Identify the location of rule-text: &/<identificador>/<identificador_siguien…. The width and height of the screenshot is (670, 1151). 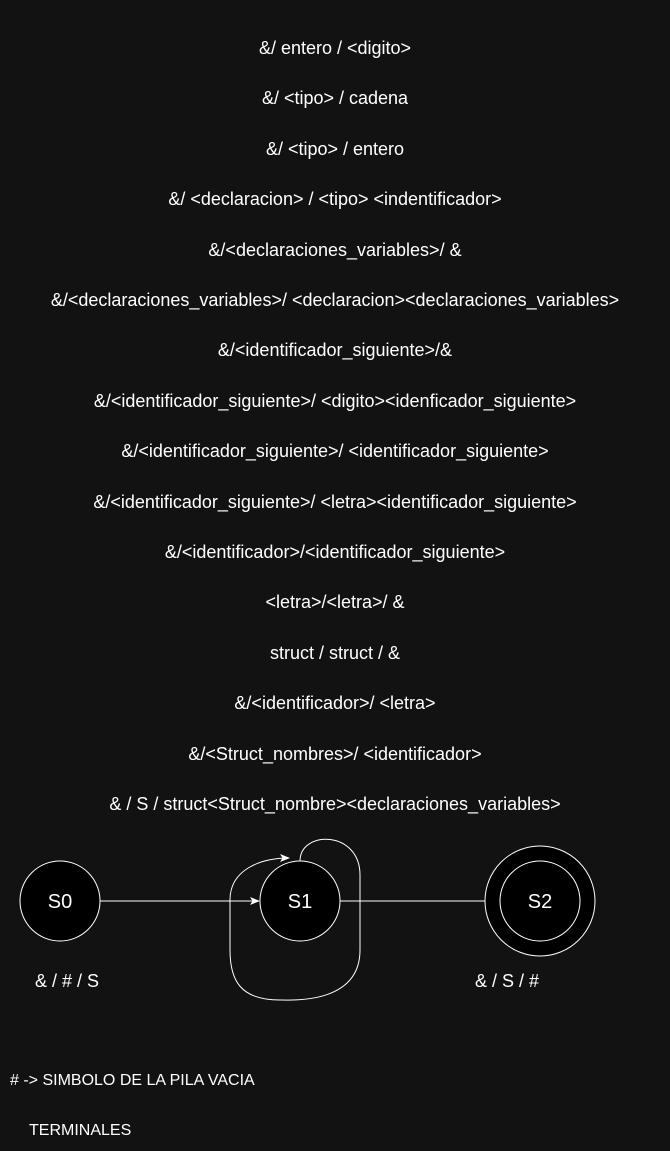
(335, 552).